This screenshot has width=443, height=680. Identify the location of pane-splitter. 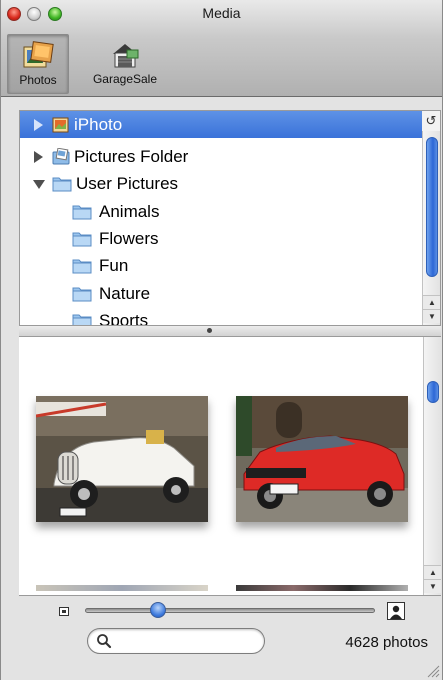
(230, 331).